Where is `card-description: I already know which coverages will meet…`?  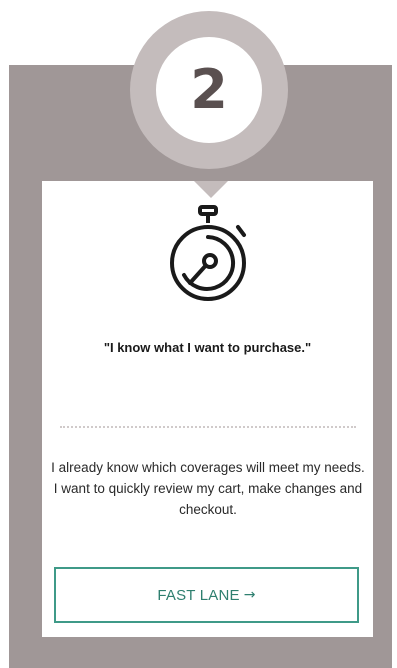
card-description: I already know which coverages will meet… is located at coordinates (208, 488).